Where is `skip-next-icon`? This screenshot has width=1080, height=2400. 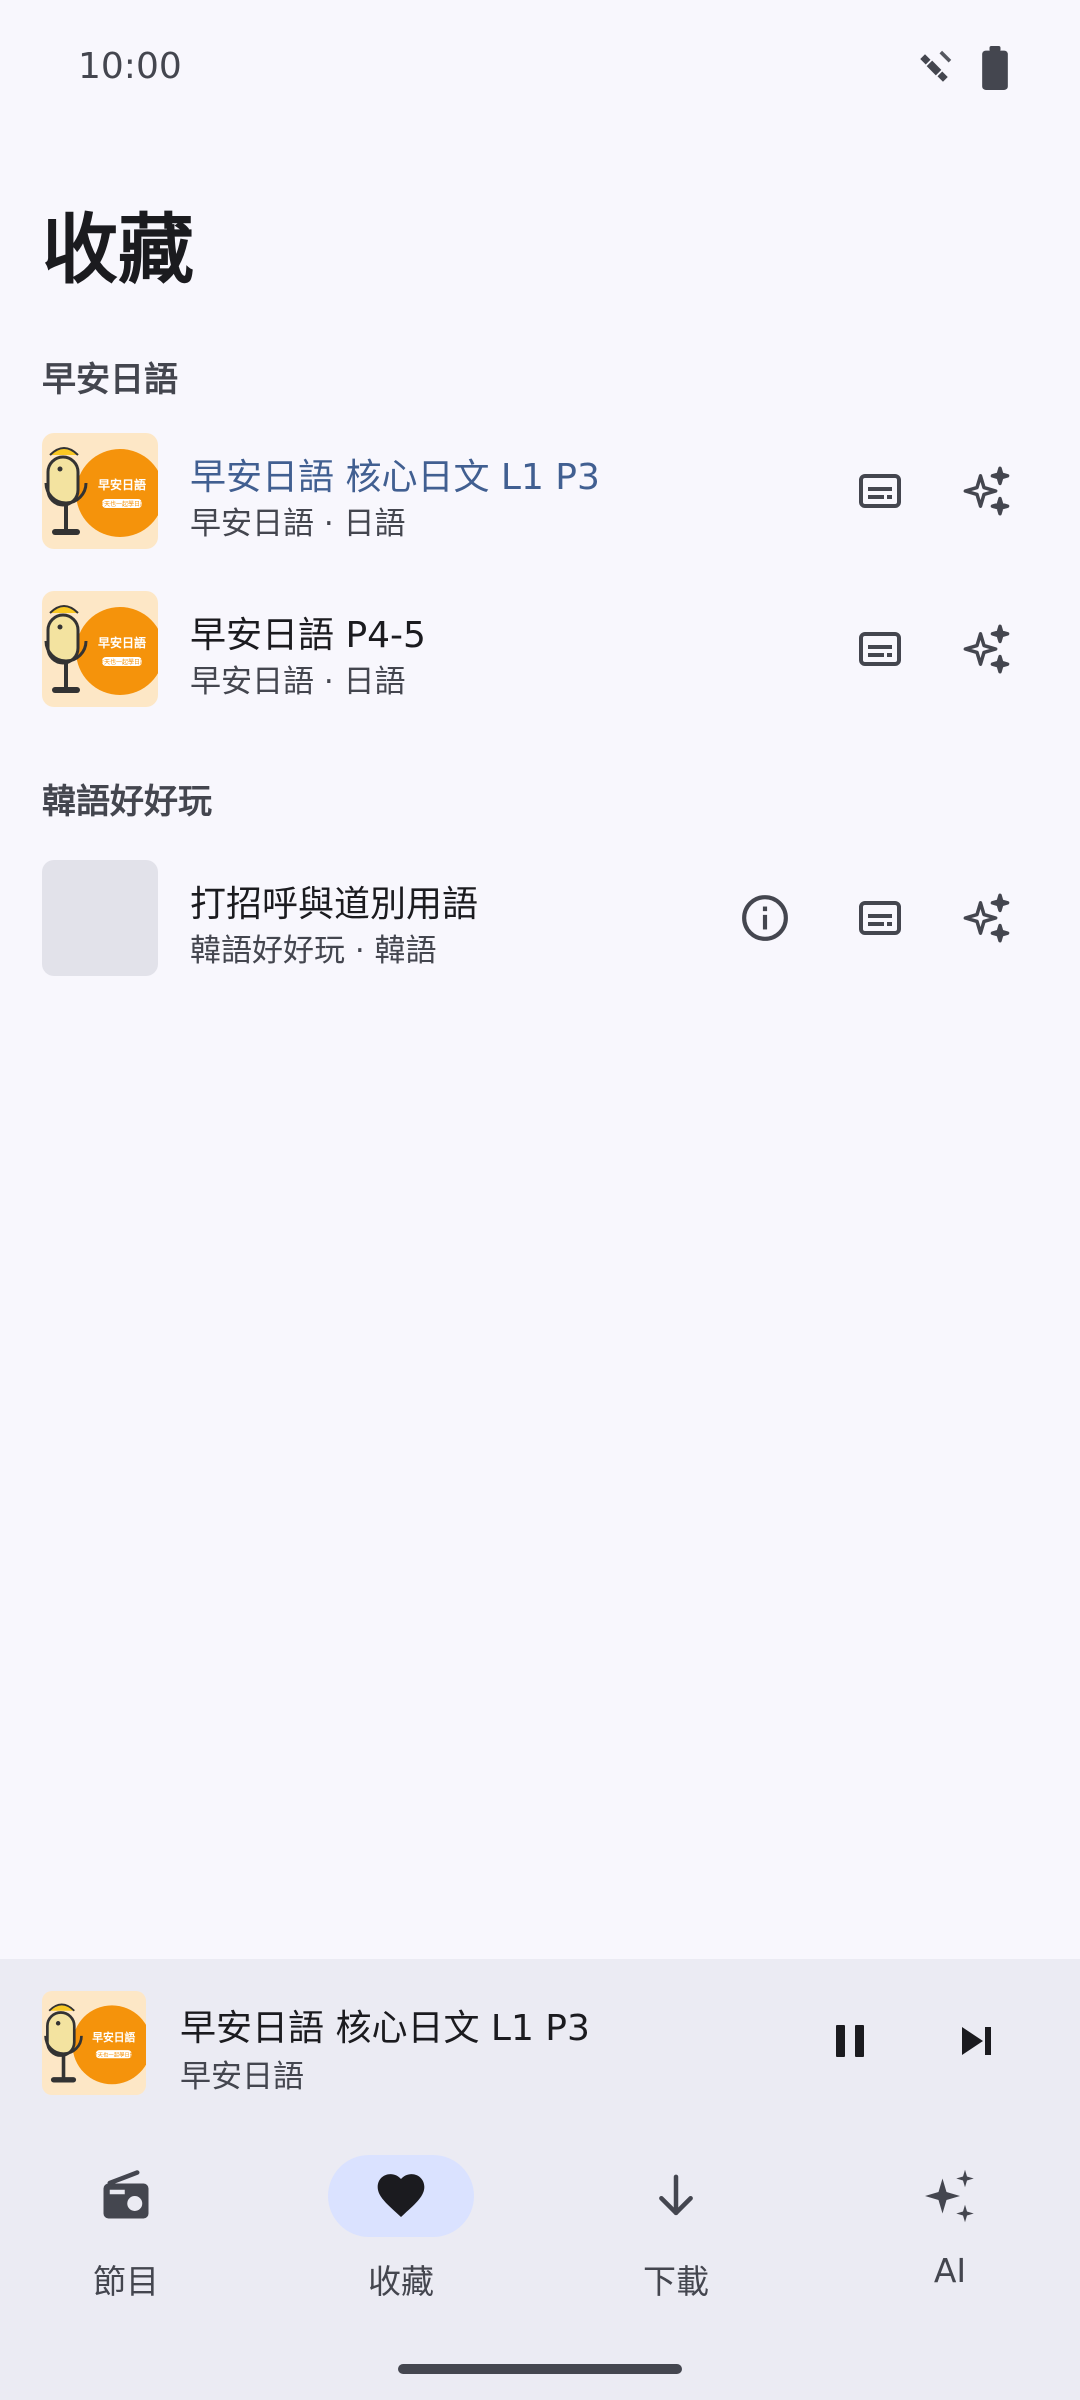
skip-next-icon is located at coordinates (976, 2041).